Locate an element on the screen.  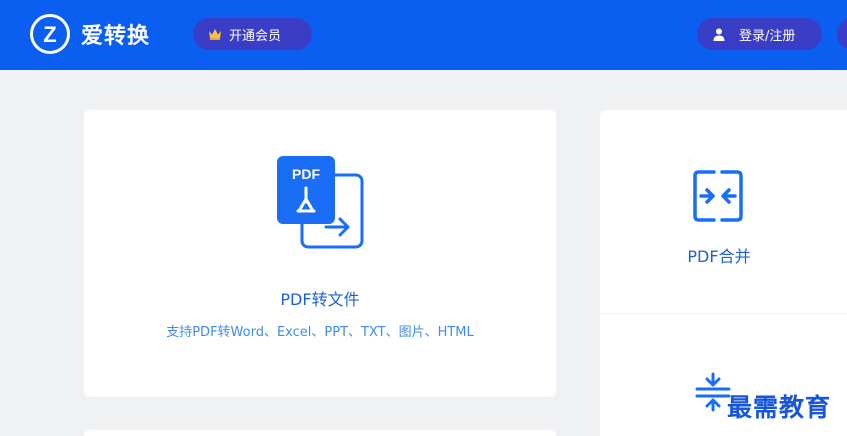
crown-icon is located at coordinates (215, 34).